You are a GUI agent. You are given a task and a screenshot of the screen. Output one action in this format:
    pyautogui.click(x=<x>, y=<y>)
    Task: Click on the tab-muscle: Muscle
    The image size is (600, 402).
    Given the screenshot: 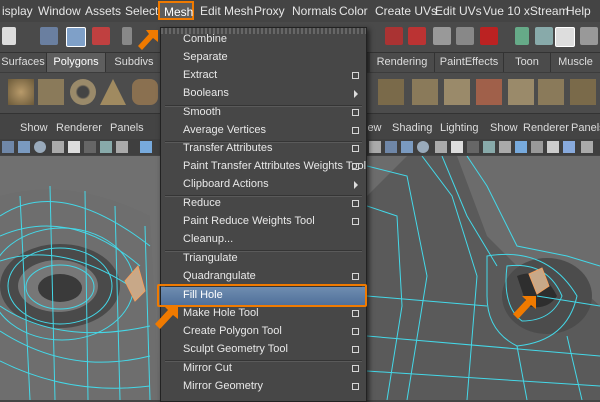 What is the action you would take?
    pyautogui.click(x=575, y=62)
    